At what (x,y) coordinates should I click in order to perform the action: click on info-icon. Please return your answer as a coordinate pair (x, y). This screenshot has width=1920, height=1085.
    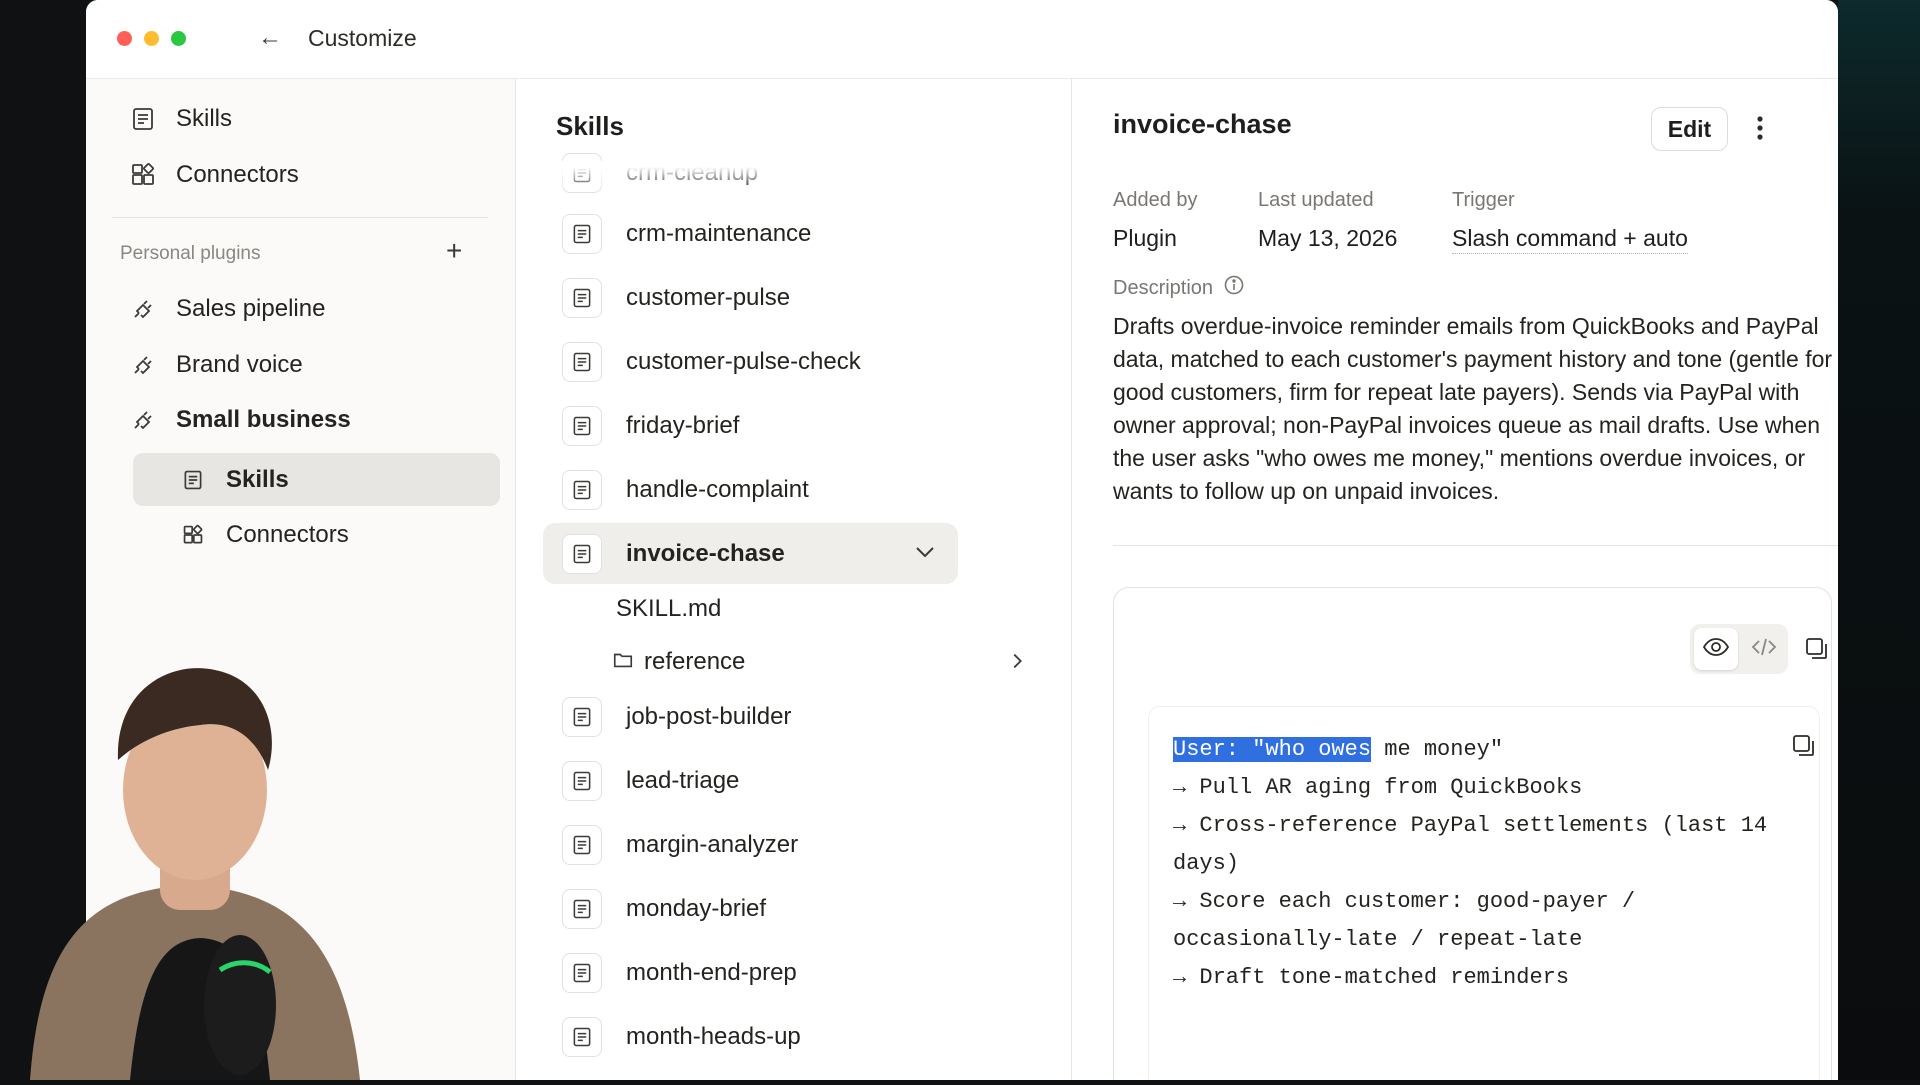
    Looking at the image, I should click on (1234, 288).